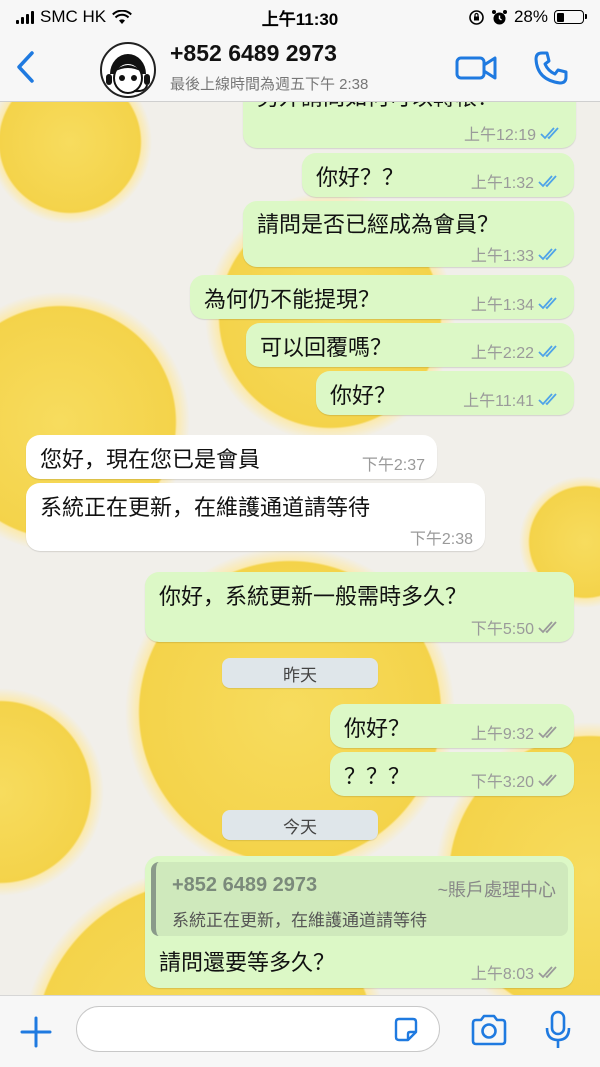 Image resolution: width=600 pixels, height=1067 pixels. I want to click on quoted-message: +852 6489 2973 ~賬戶處理中心 系統正在更新，在維護通道請等待, so click(359, 899).